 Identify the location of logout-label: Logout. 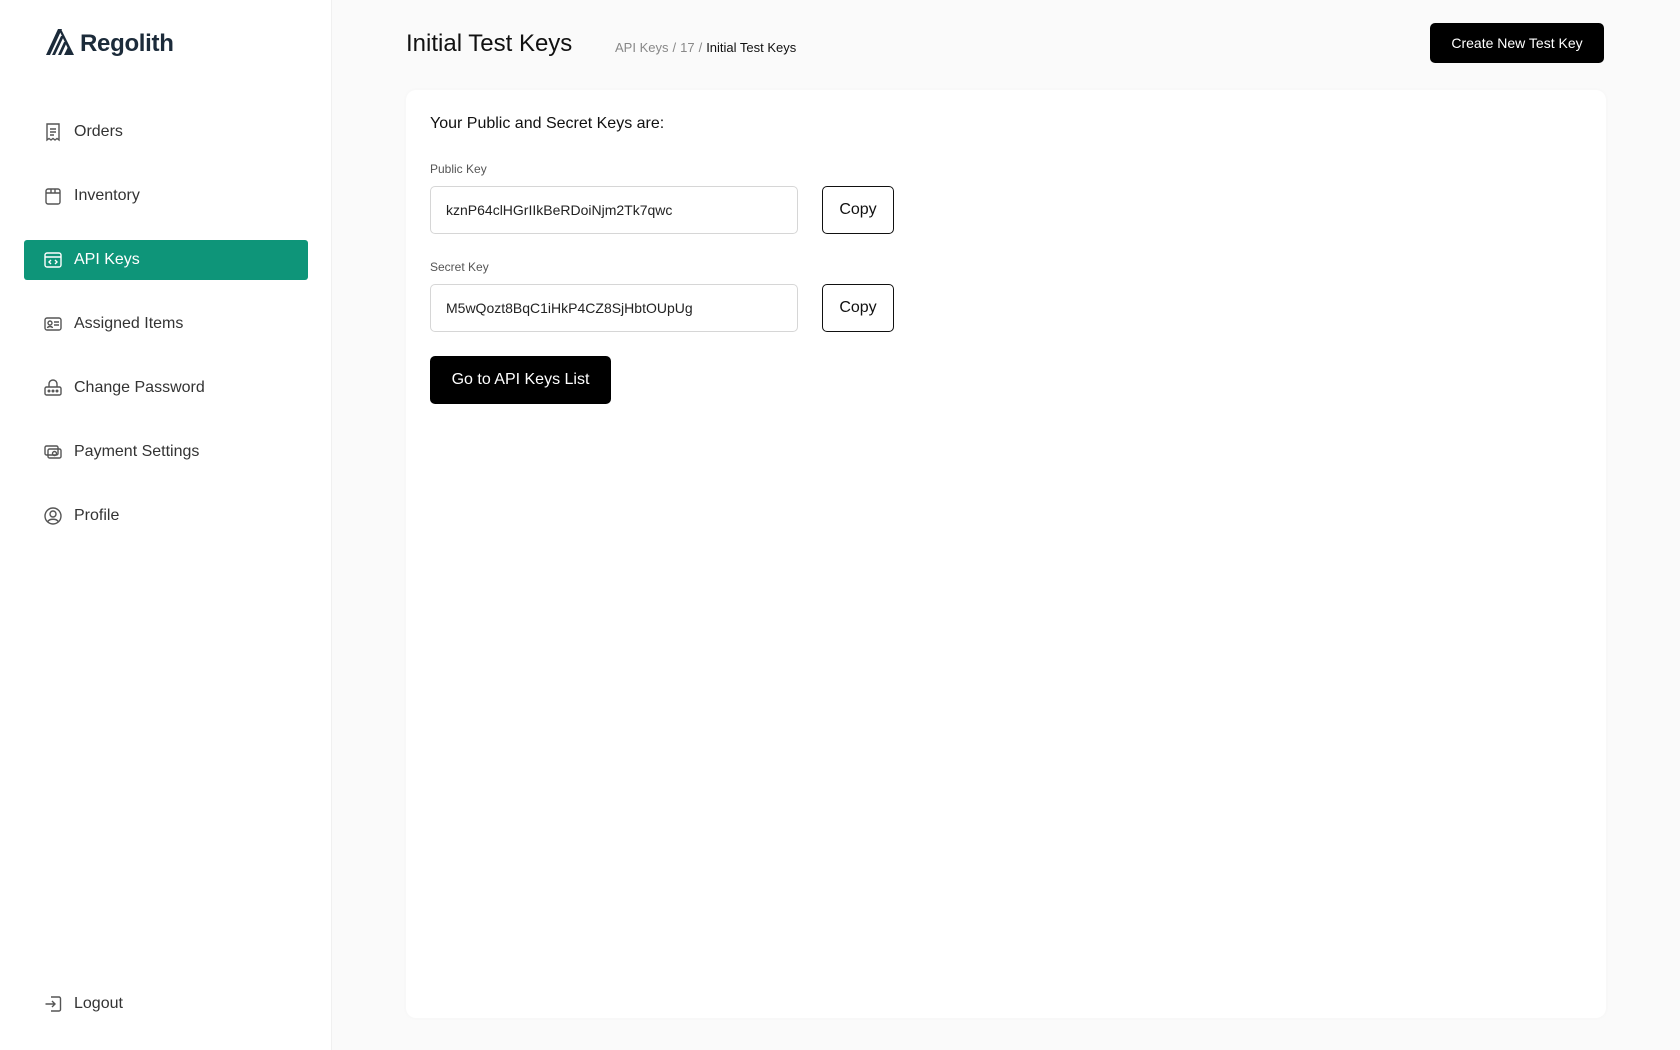
(98, 1003).